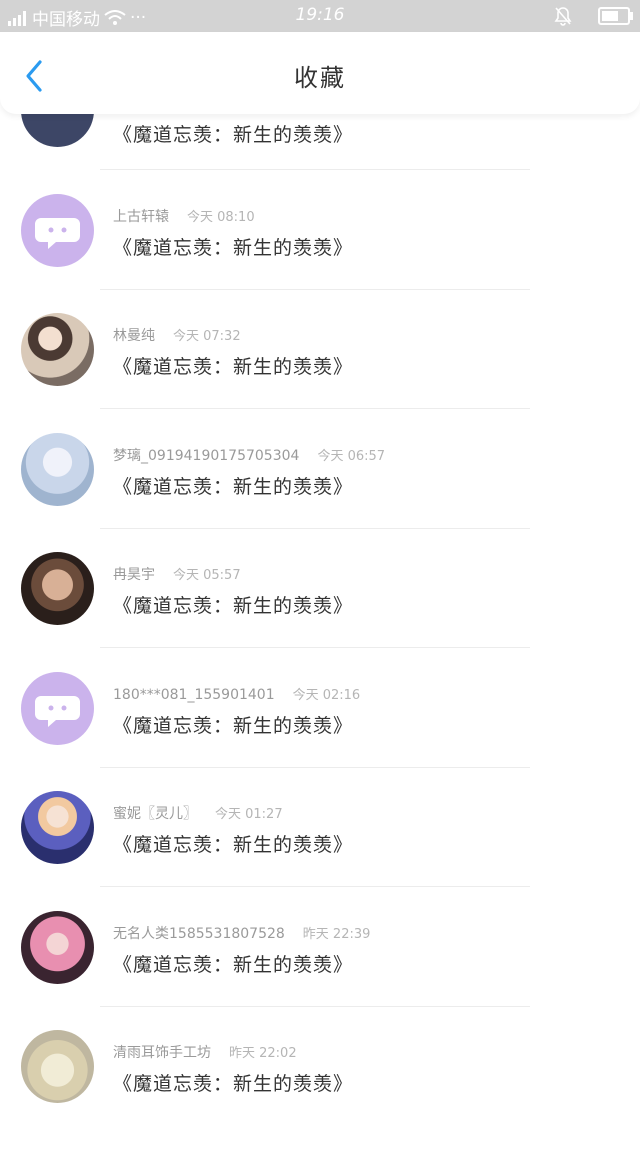 The image size is (640, 1149). I want to click on clock: 19:16, so click(320, 15).